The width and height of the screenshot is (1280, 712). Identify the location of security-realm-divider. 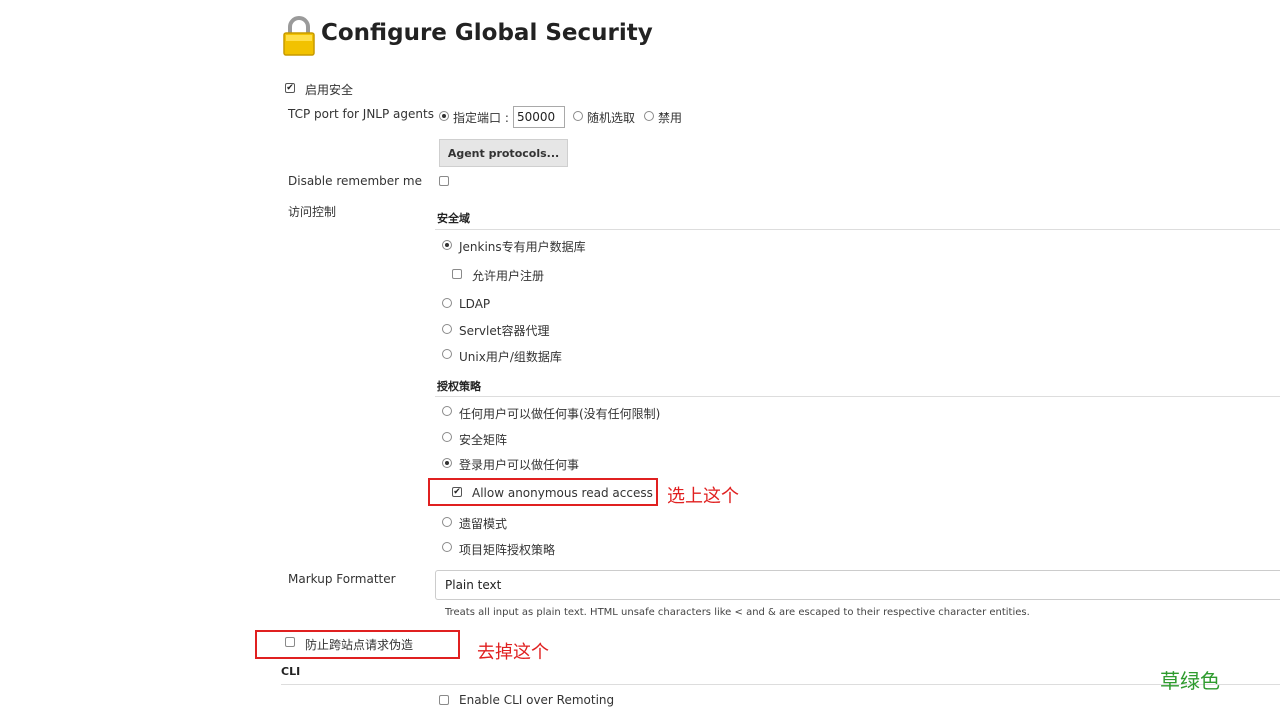
(857, 229).